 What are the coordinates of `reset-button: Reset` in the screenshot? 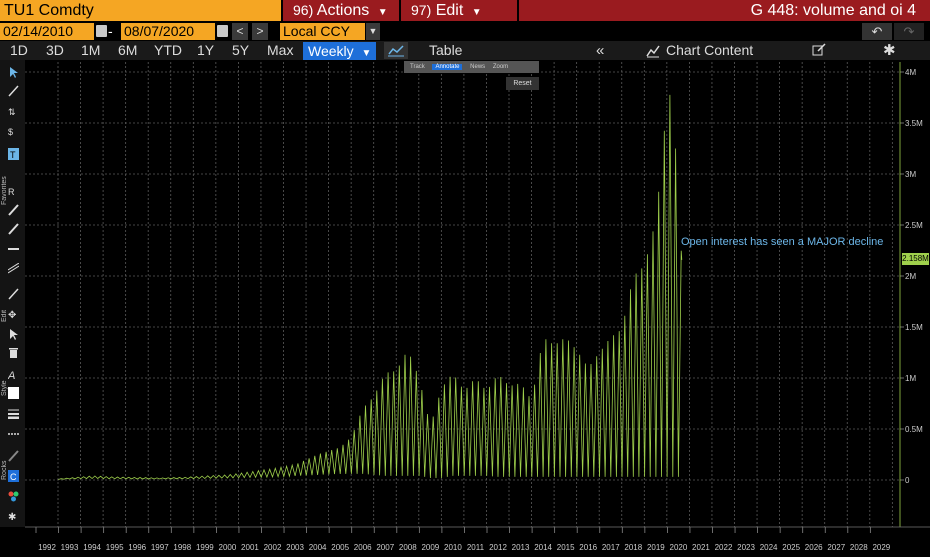 It's located at (522, 83).